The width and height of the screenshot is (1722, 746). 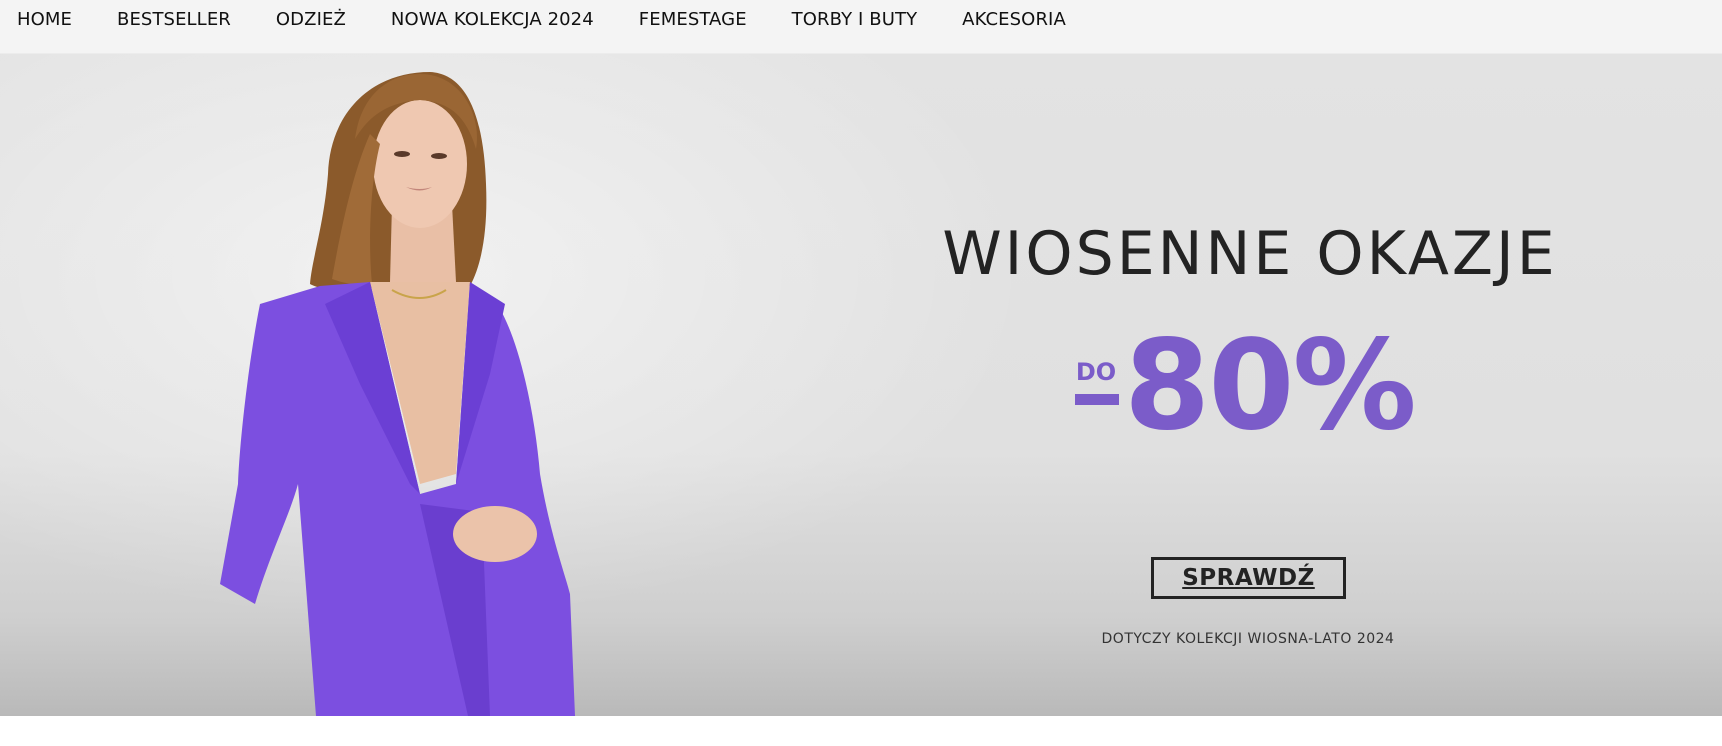 What do you see at coordinates (1096, 372) in the screenshot?
I see `discount-prefix: DO` at bounding box center [1096, 372].